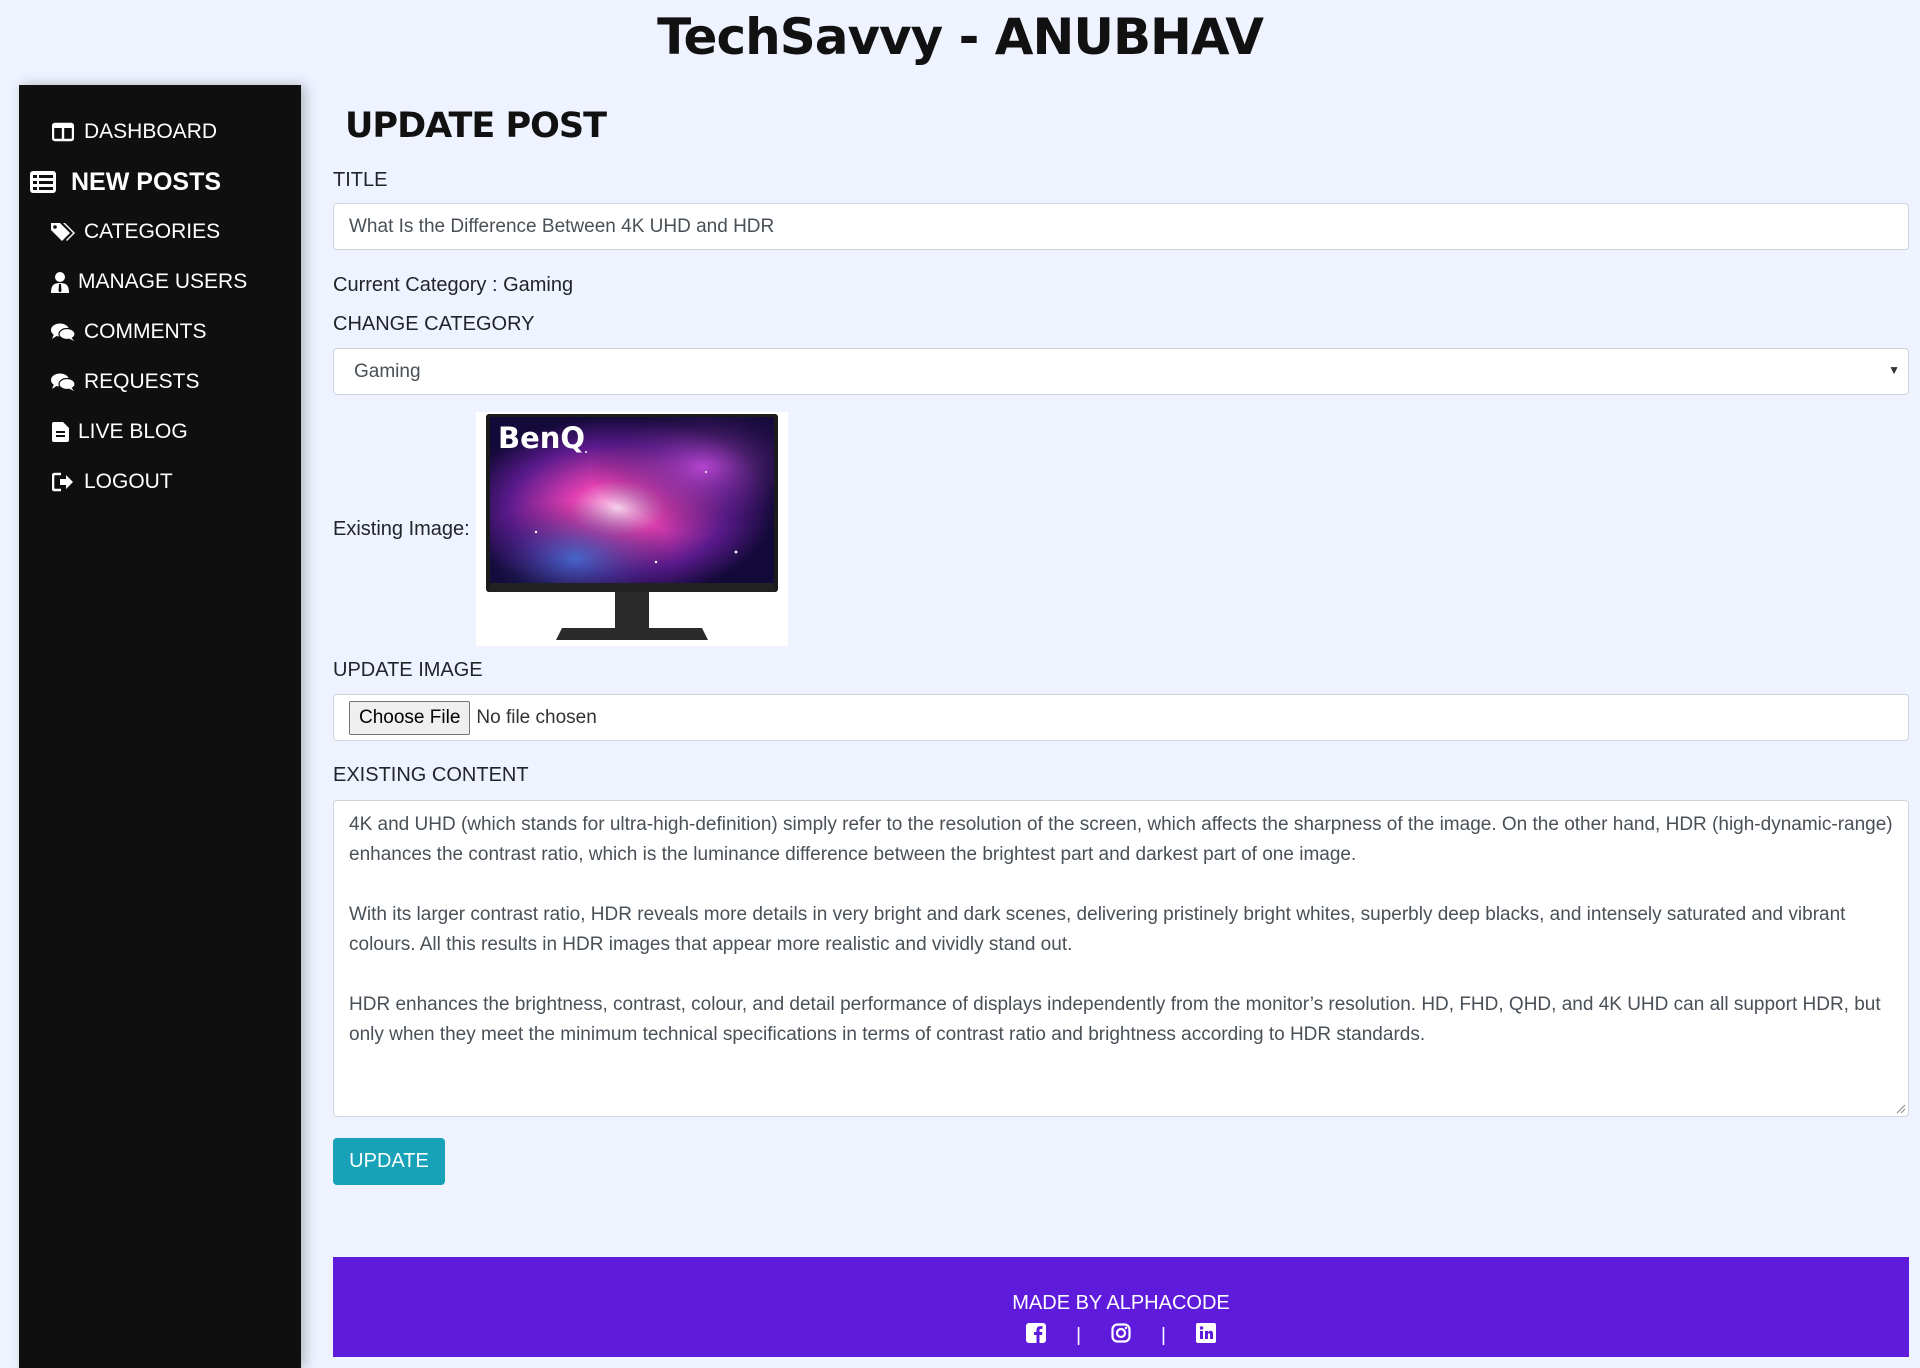 This screenshot has width=1920, height=1368. I want to click on category-select-value: Gaming, so click(387, 371).